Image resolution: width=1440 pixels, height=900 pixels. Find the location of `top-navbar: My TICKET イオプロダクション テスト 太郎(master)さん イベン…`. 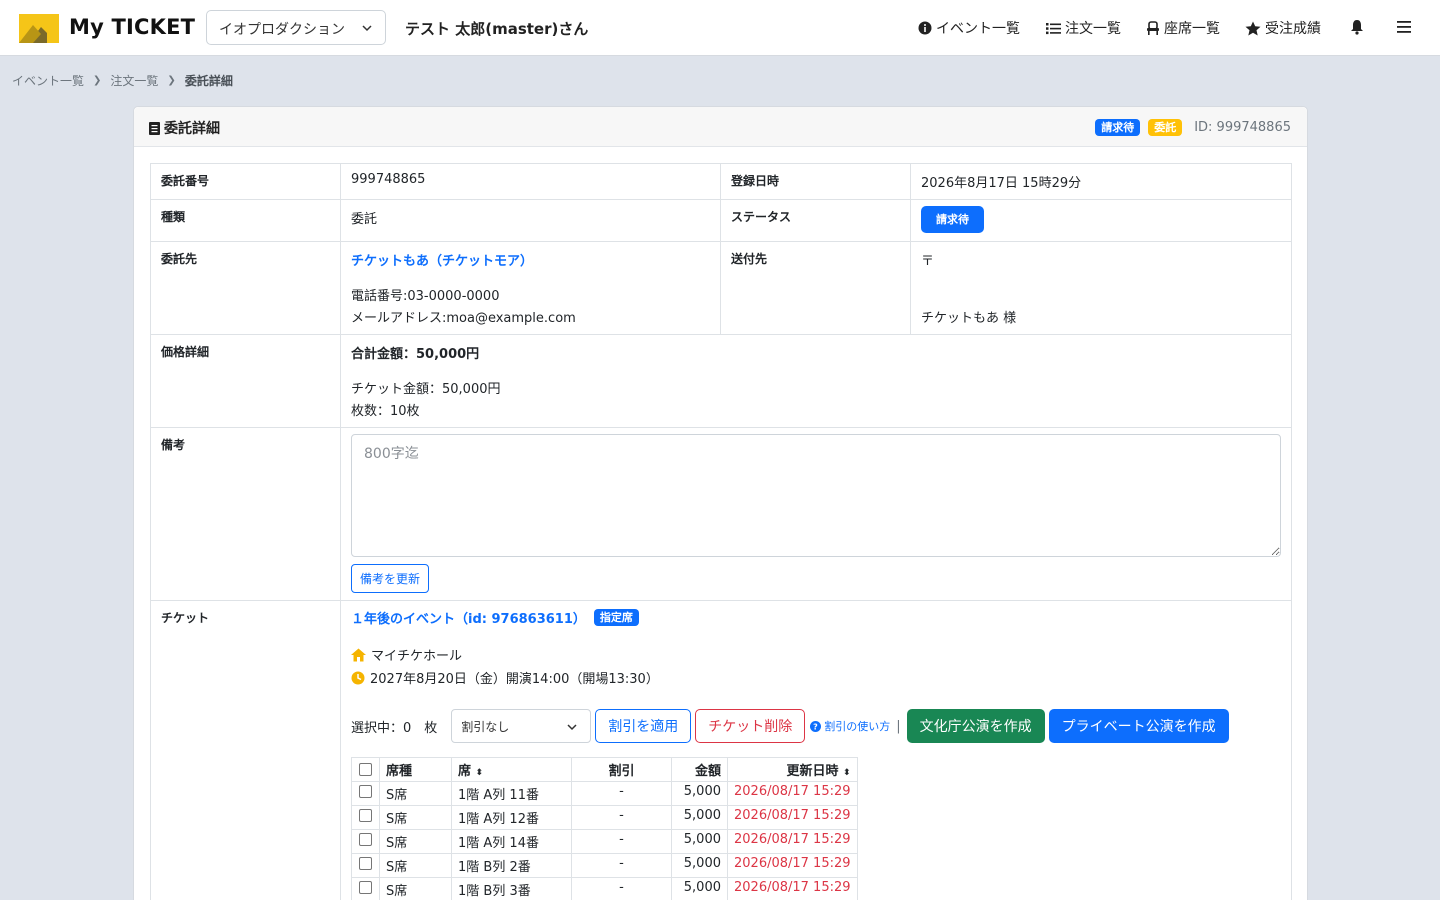

top-navbar: My TICKET イオプロダクション テスト 太郎(master)さん イベン… is located at coordinates (720, 28).